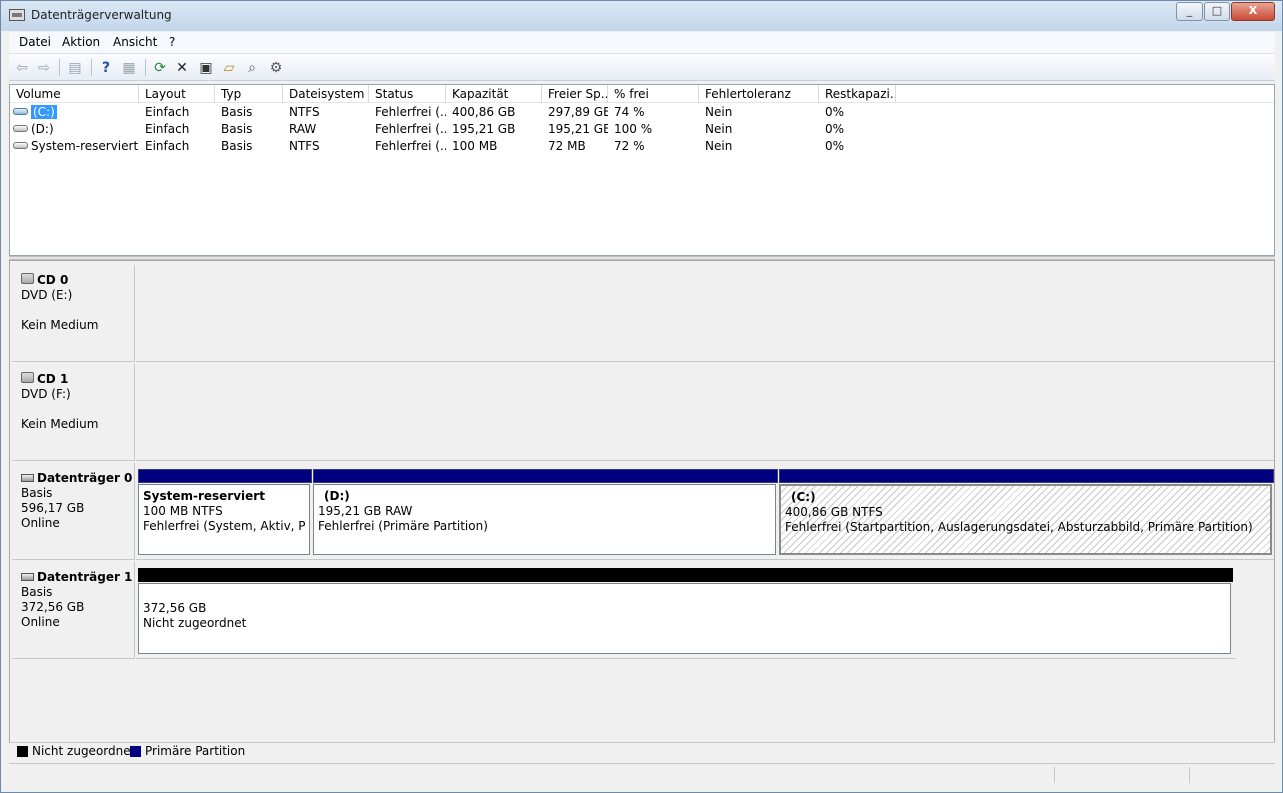 This screenshot has height=793, width=1283. I want to click on forward-arrow-icon: ⇨, so click(44, 68).